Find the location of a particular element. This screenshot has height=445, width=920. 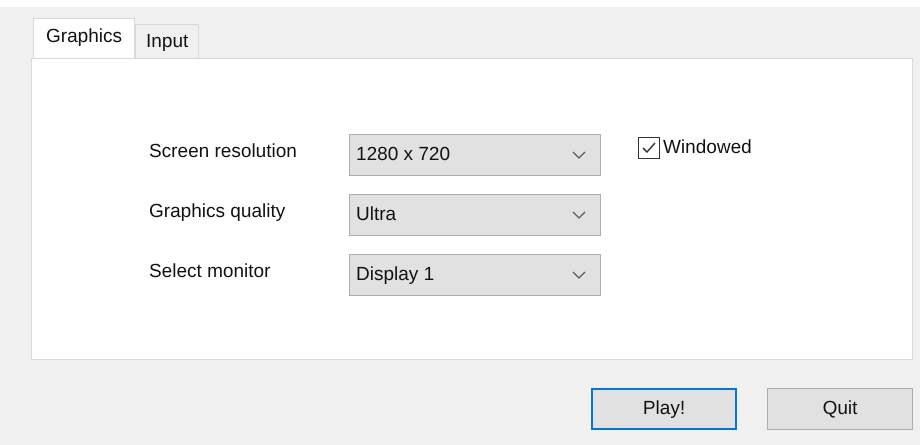

tab: Graphics is located at coordinates (84, 38).